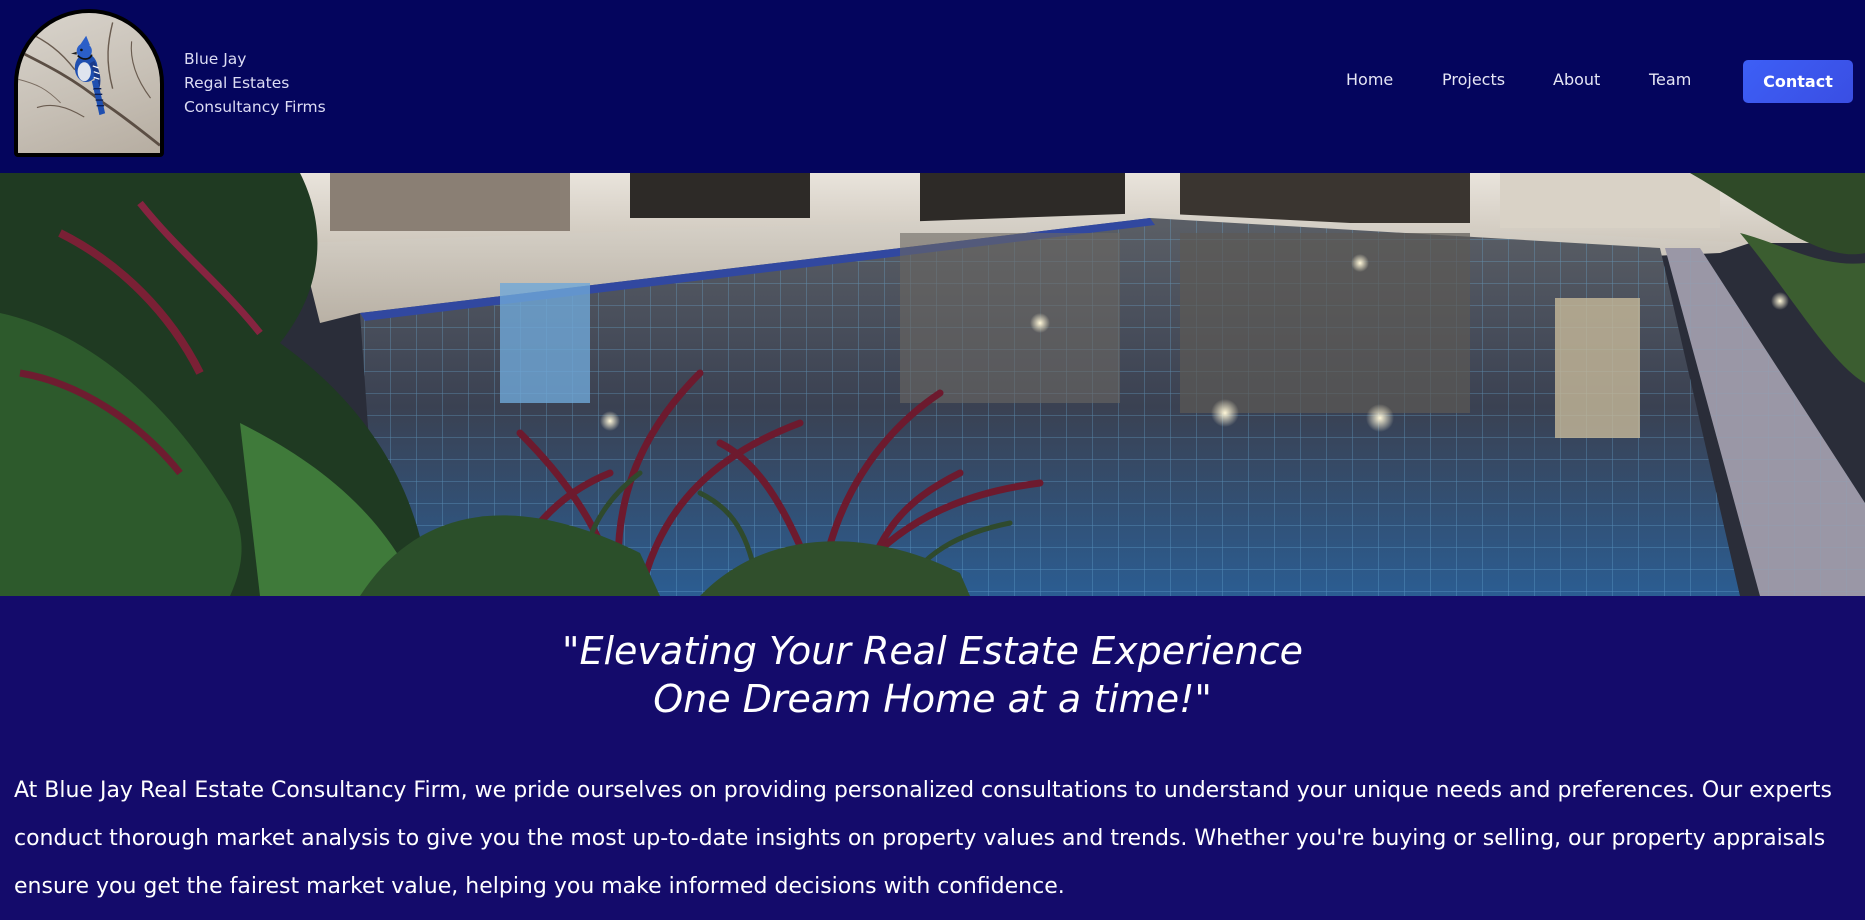  I want to click on tagline-line-1: "Elevating Your Real Estate Experience, so click(932, 651).